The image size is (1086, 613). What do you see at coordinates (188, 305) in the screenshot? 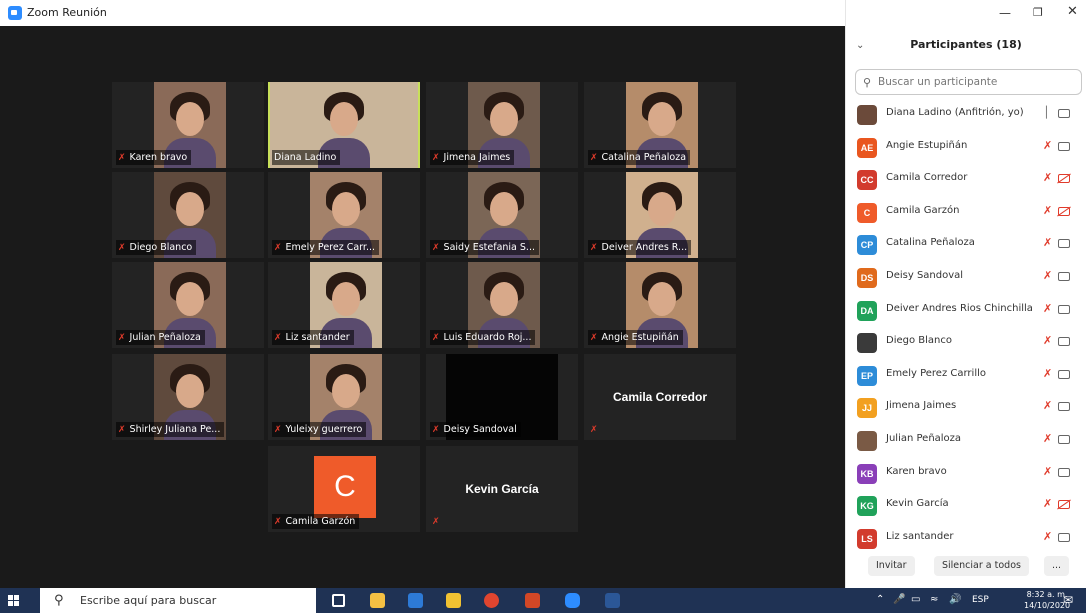
I see `video-tile: ✗ Julian Peñaloza` at bounding box center [188, 305].